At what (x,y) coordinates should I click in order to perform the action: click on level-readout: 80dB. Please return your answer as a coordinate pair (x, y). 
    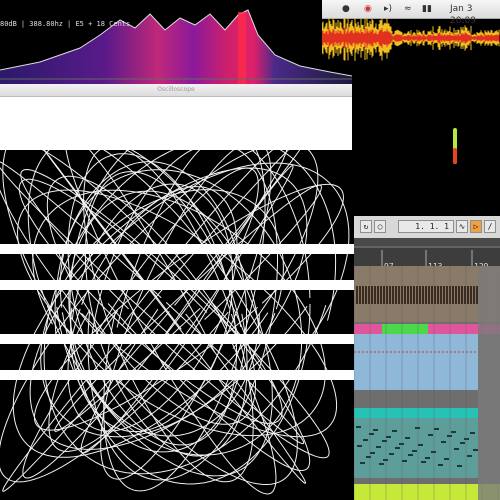
    Looking at the image, I should click on (8, 24).